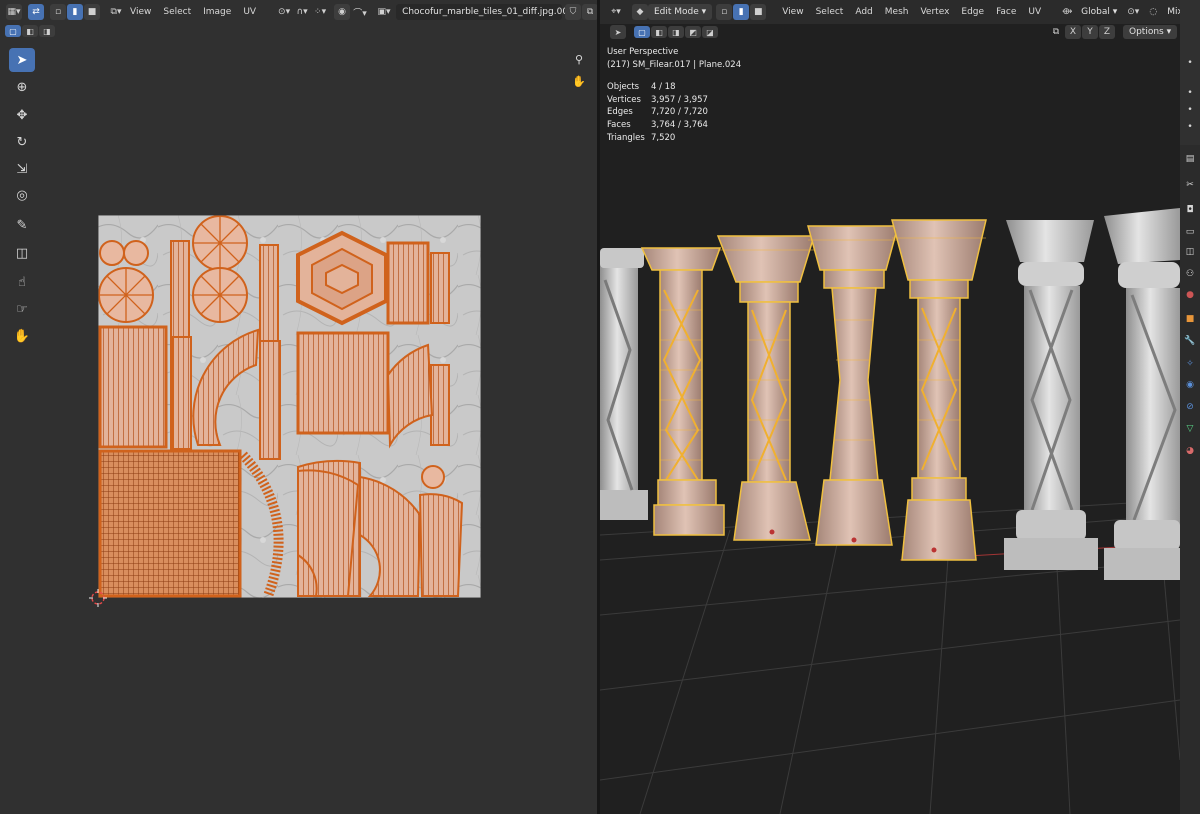  I want to click on image-name-field: Chocofur_marble_tiles_01_diff.jpg.001, so click(485, 12).